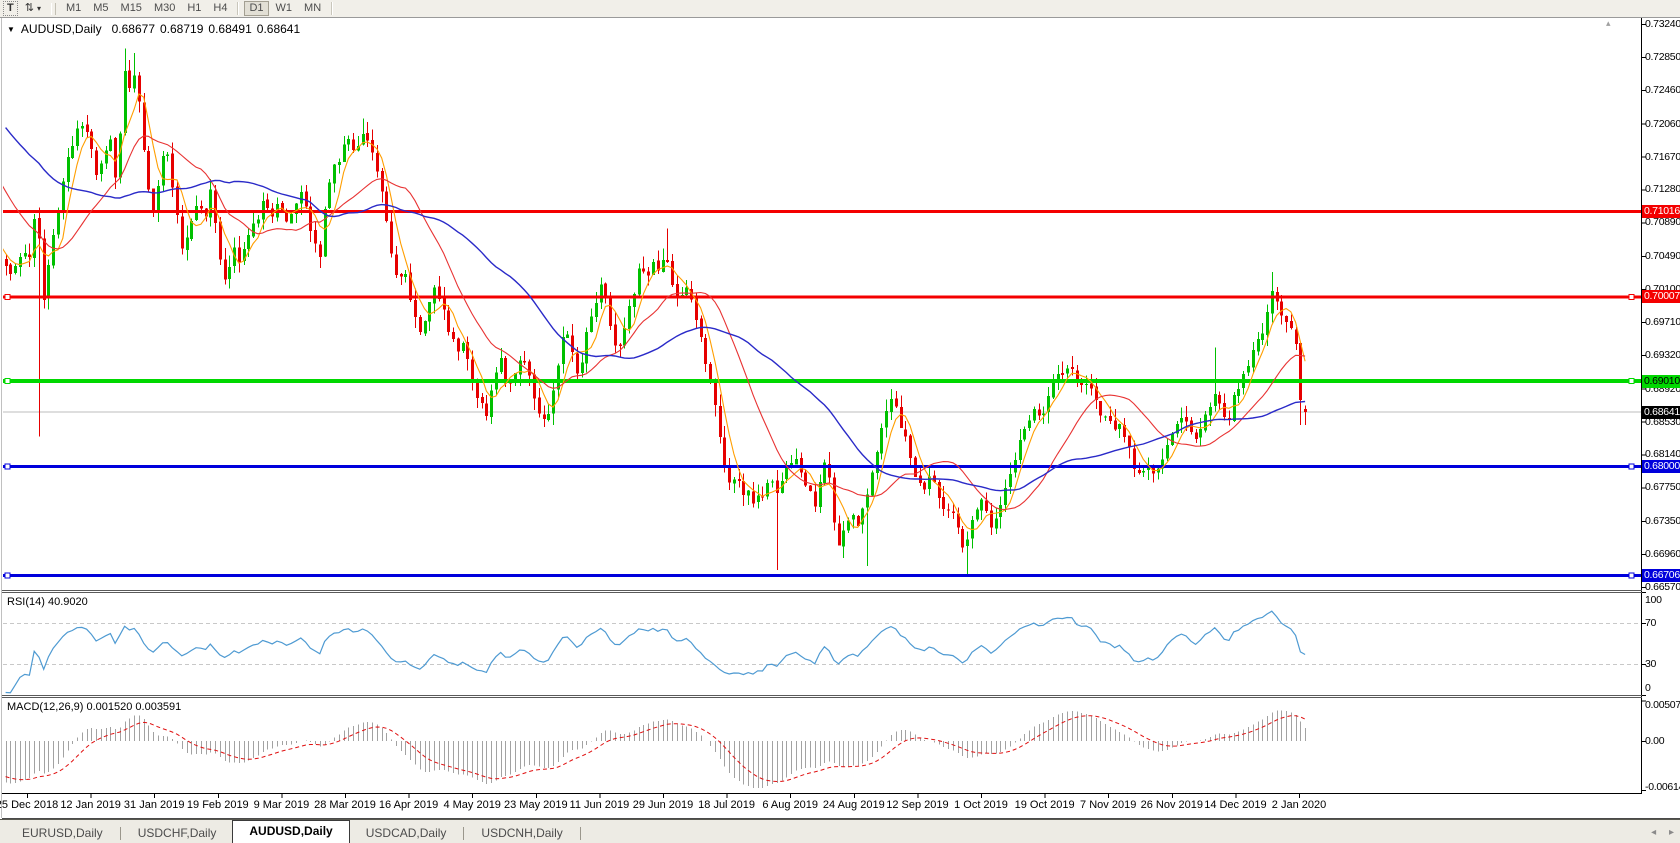 The height and width of the screenshot is (843, 1680). Describe the element at coordinates (1671, 832) in the screenshot. I see `tab-scroll-right-button: ▸` at that location.